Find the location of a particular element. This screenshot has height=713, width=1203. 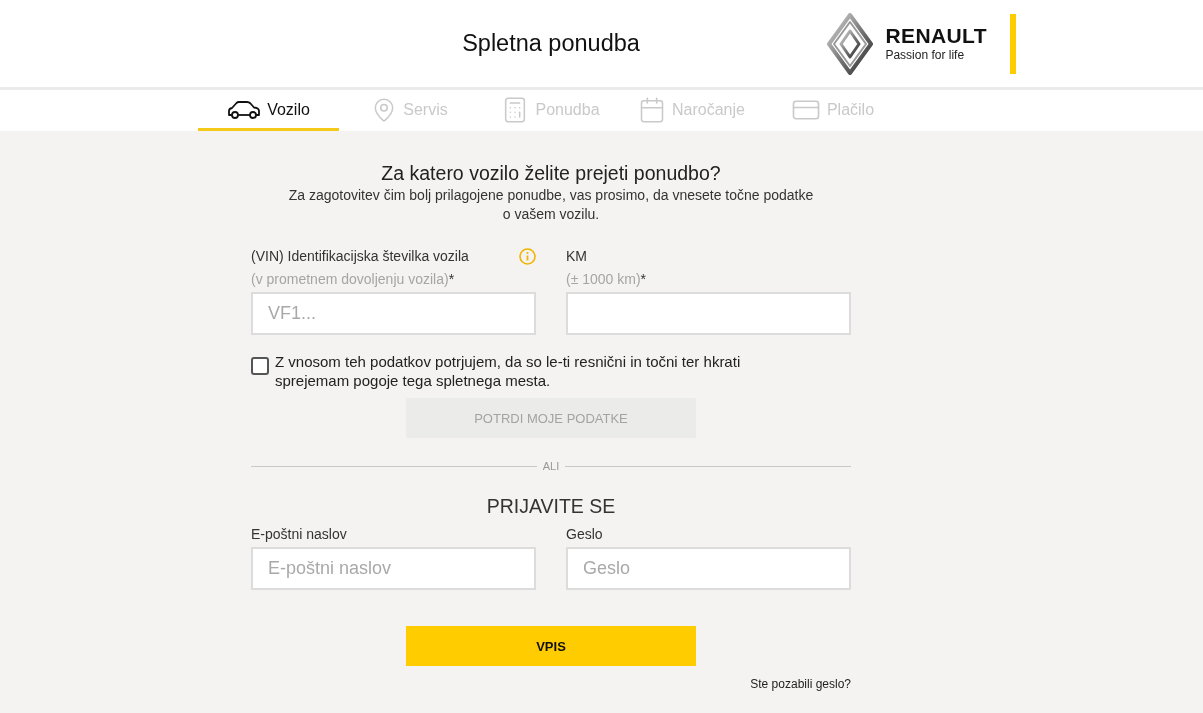

brand-name: RENAULT is located at coordinates (936, 35).